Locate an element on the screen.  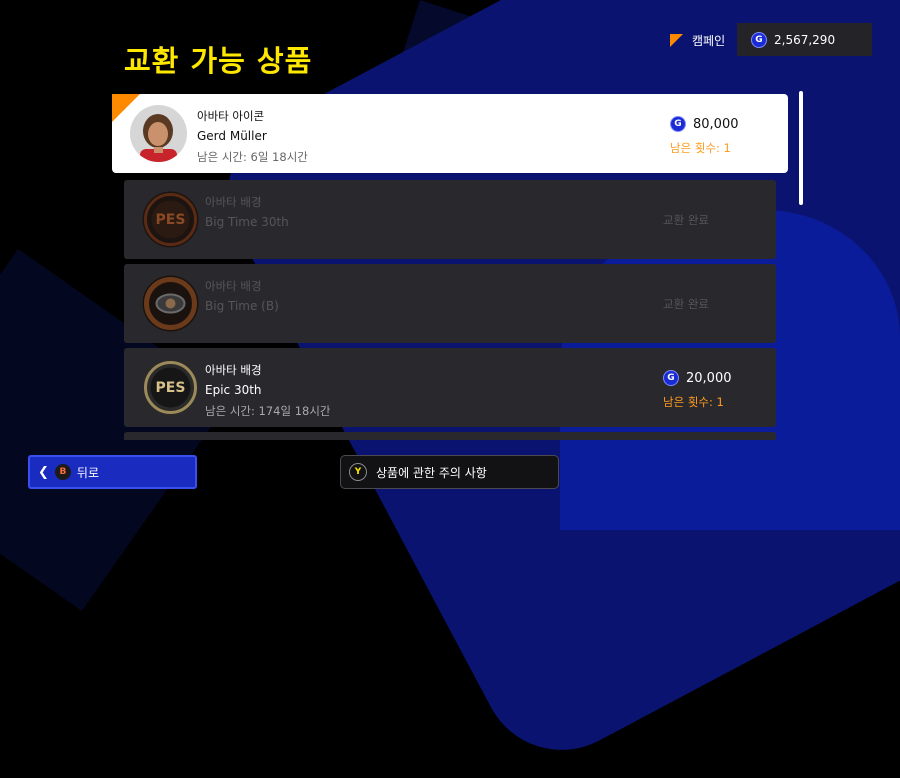
item-price: G 20,000 is located at coordinates (697, 378).